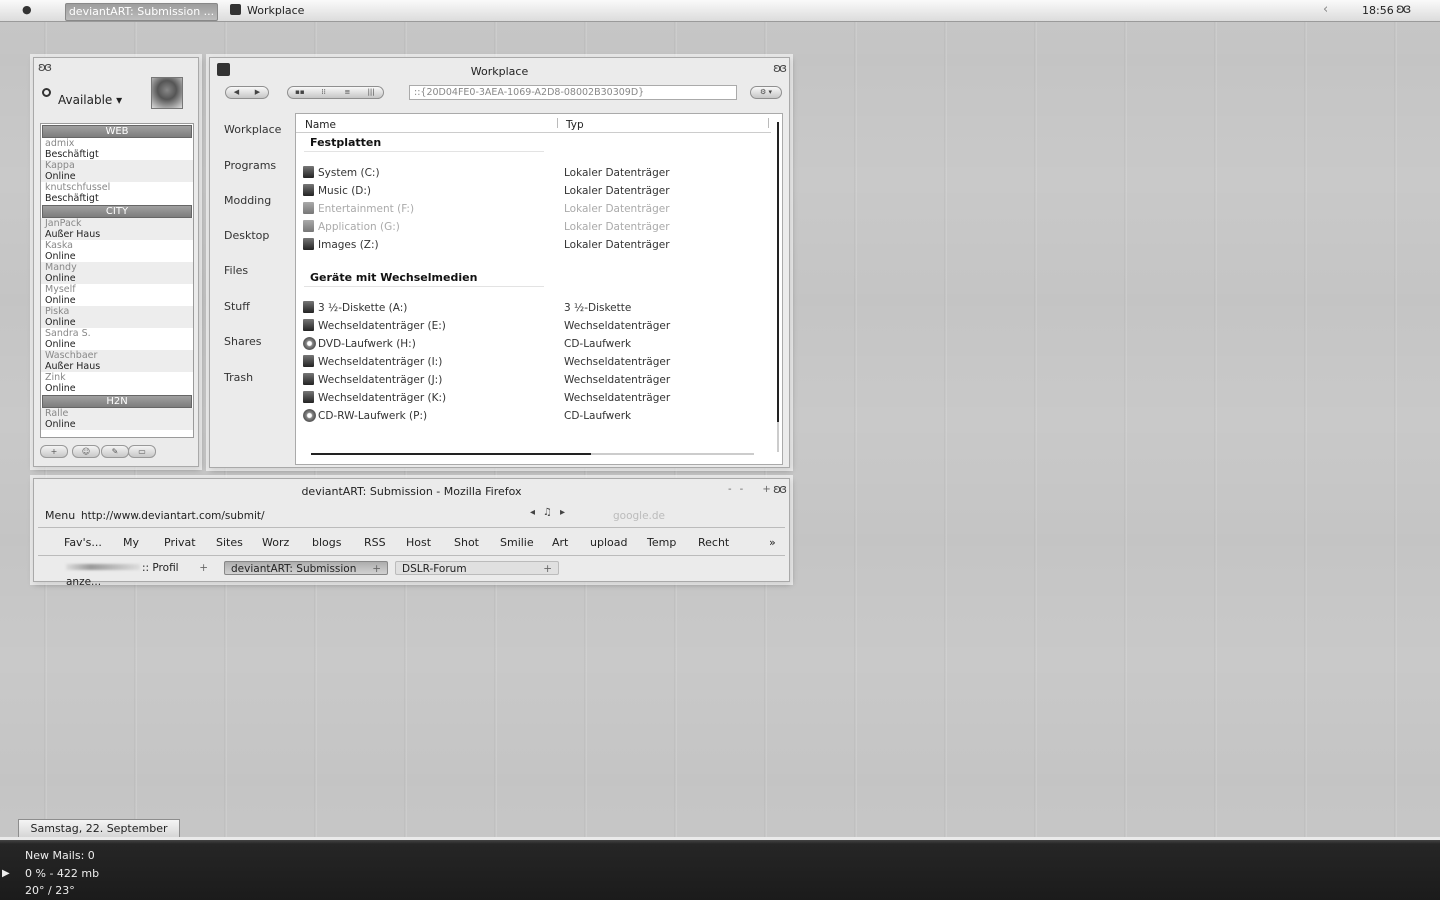 This screenshot has height=900, width=1440. What do you see at coordinates (608, 542) in the screenshot?
I see `bookmark-item: upload` at bounding box center [608, 542].